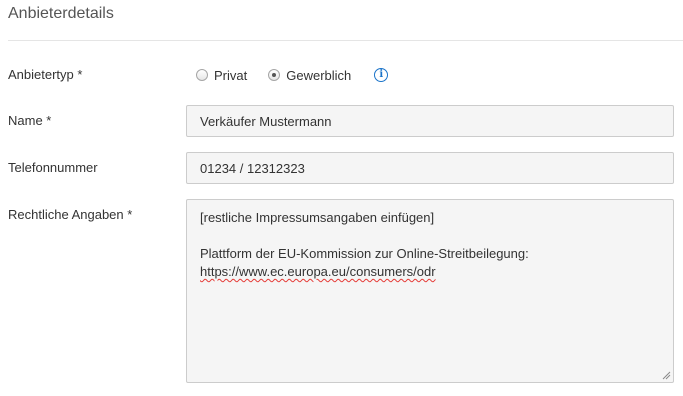 The width and height of the screenshot is (683, 396). What do you see at coordinates (274, 75) in the screenshot?
I see `radio-gewerblich` at bounding box center [274, 75].